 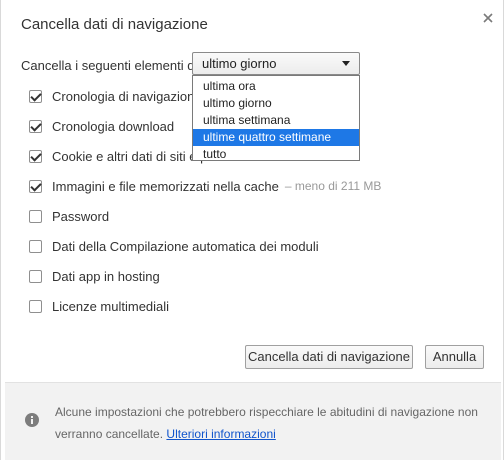 I want to click on close-icon, so click(x=488, y=18).